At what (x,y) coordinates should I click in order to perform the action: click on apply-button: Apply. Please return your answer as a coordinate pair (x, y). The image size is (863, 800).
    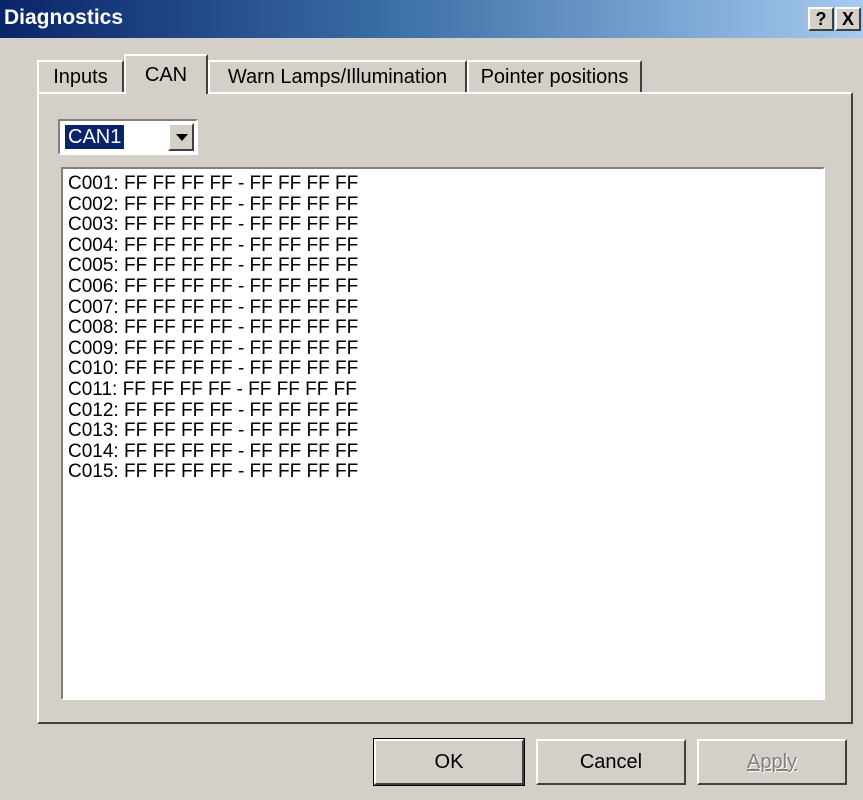
    Looking at the image, I should click on (772, 762).